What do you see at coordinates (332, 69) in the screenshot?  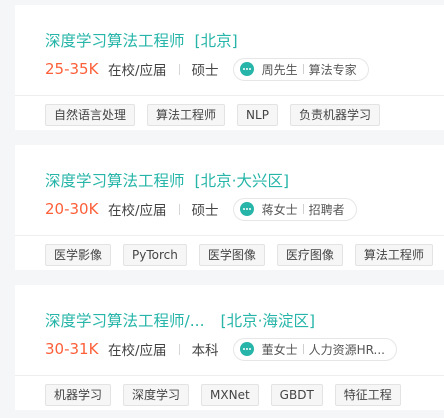 I see `recruiter-role: 算法专家` at bounding box center [332, 69].